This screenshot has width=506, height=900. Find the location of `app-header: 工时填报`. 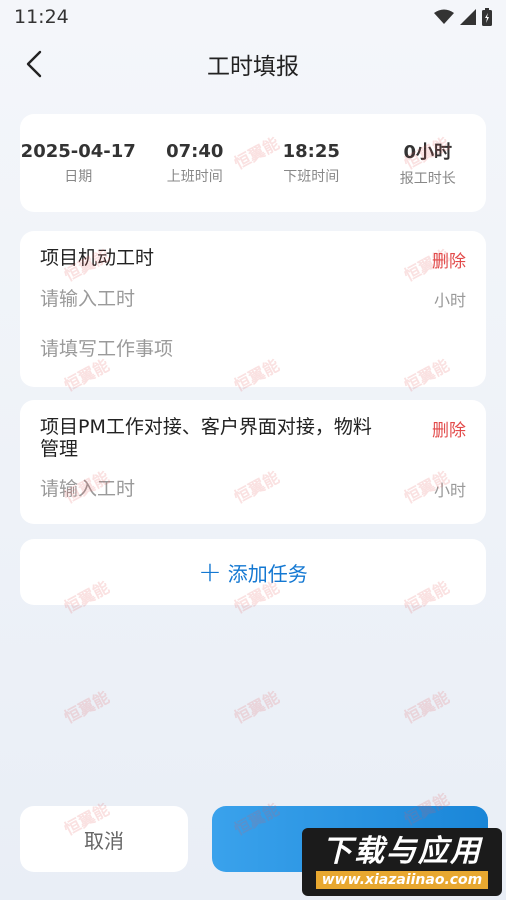

app-header: 工时填报 is located at coordinates (253, 64).